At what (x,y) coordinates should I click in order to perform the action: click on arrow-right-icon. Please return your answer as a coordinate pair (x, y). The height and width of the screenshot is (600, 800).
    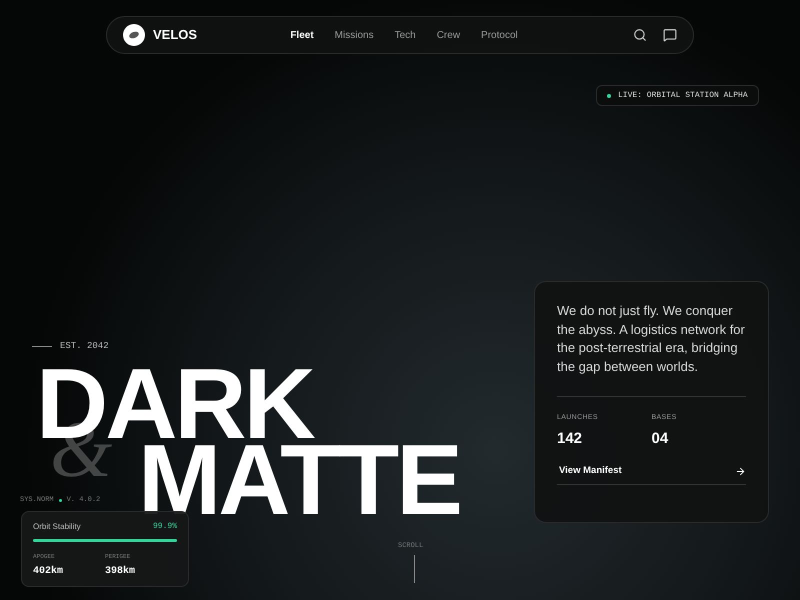
    Looking at the image, I should click on (740, 471).